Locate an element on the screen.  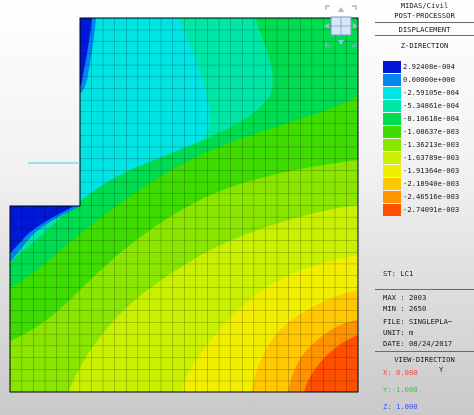
legend-value: -1.63789e-003 is located at coordinates (431, 157).